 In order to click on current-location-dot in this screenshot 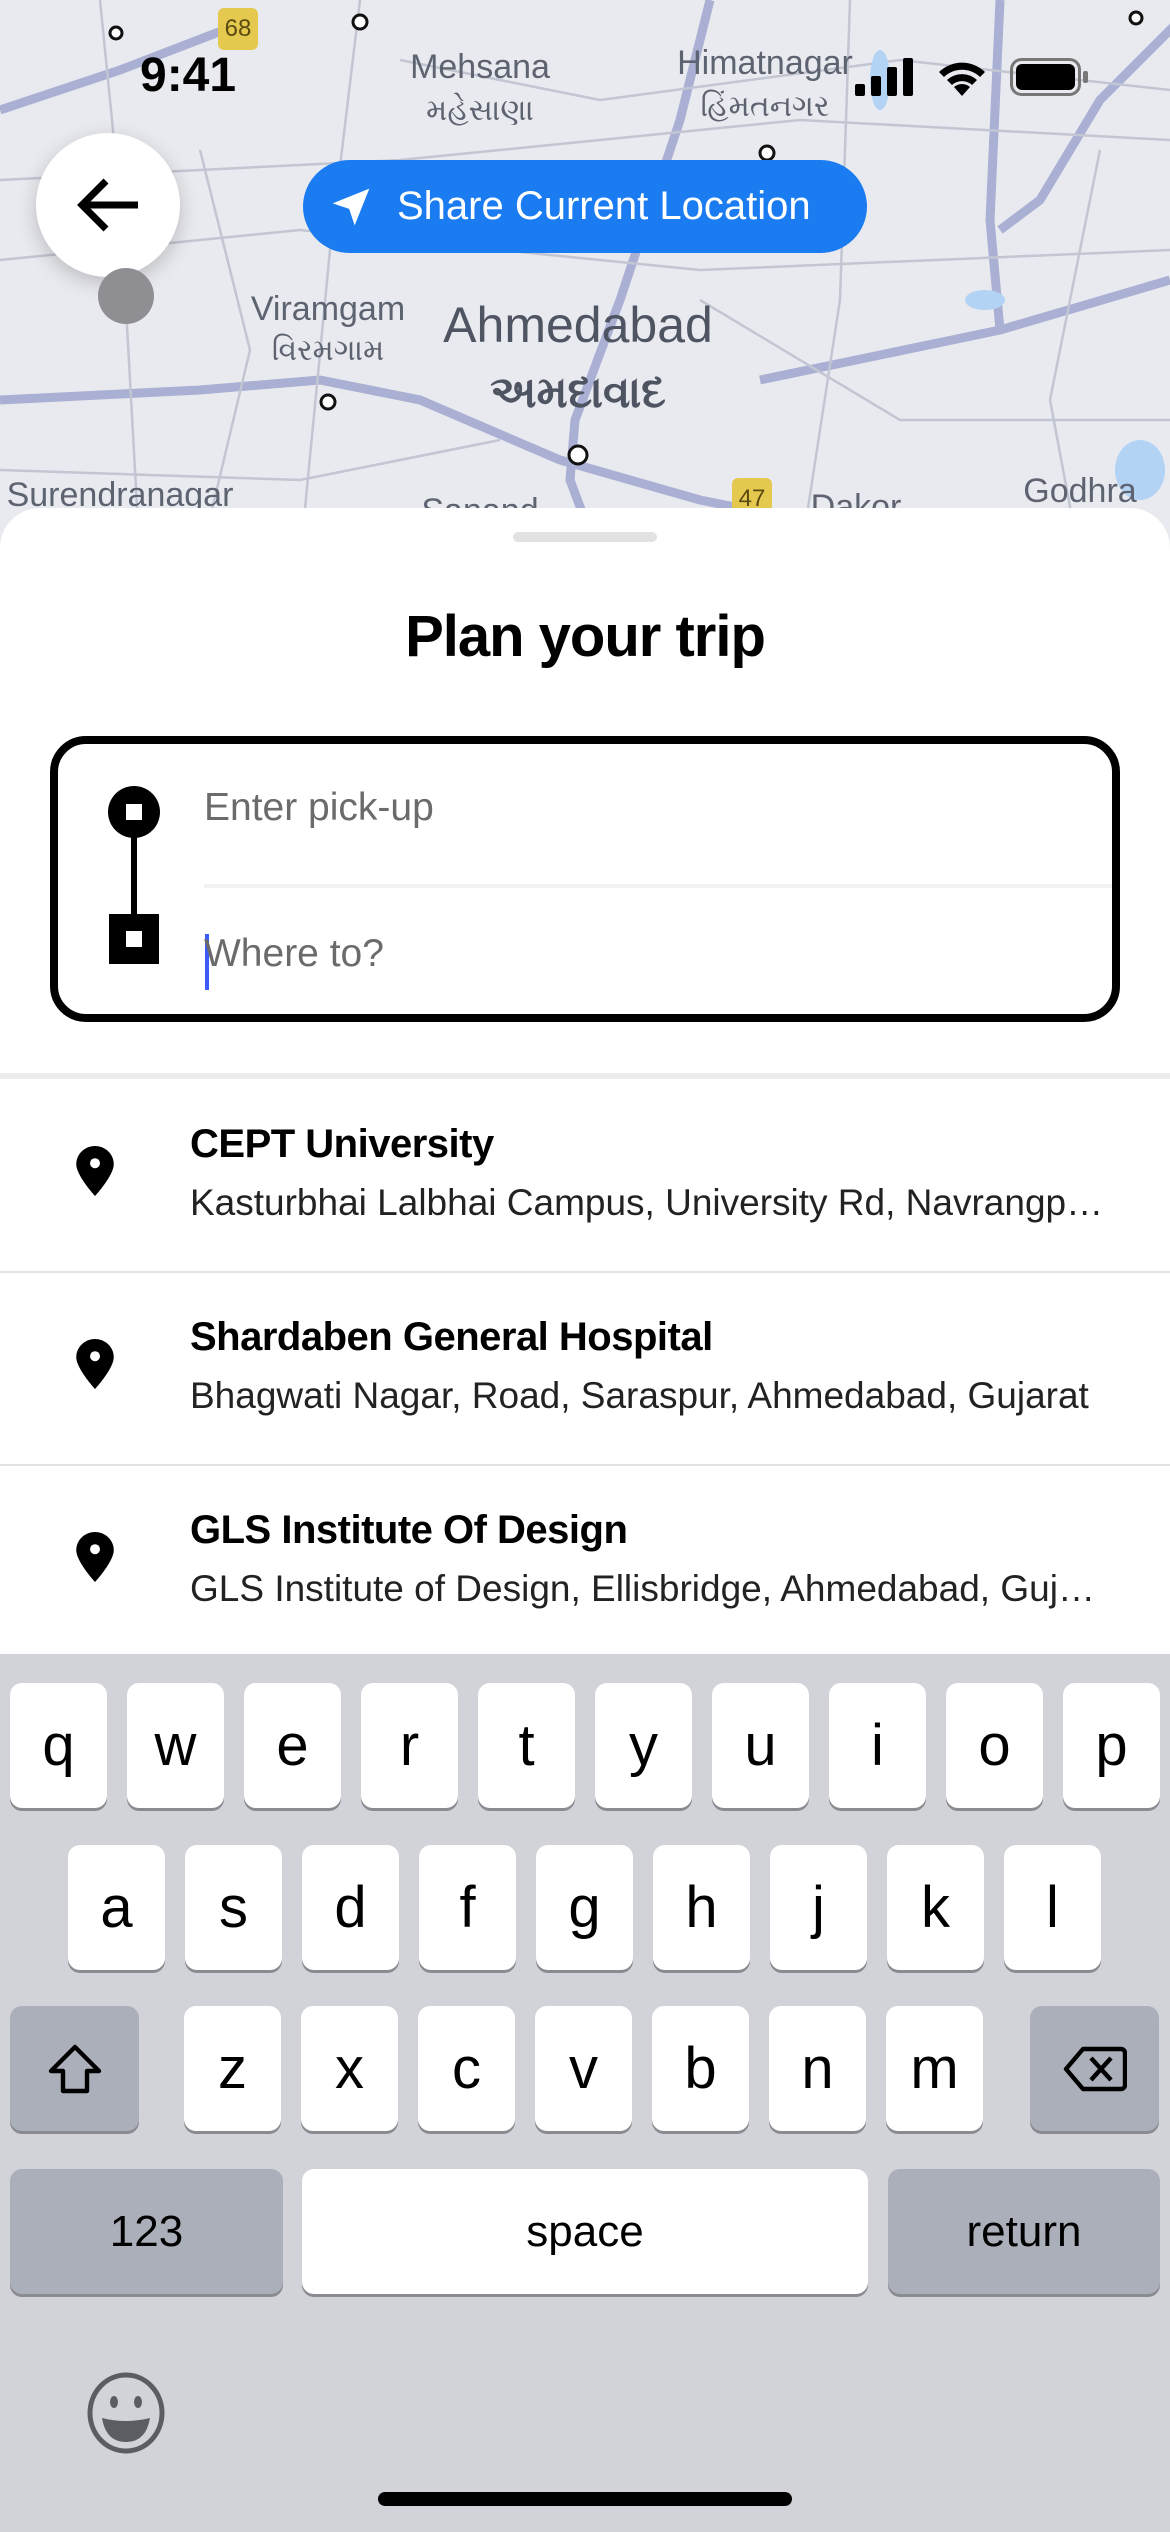, I will do `click(126, 296)`.